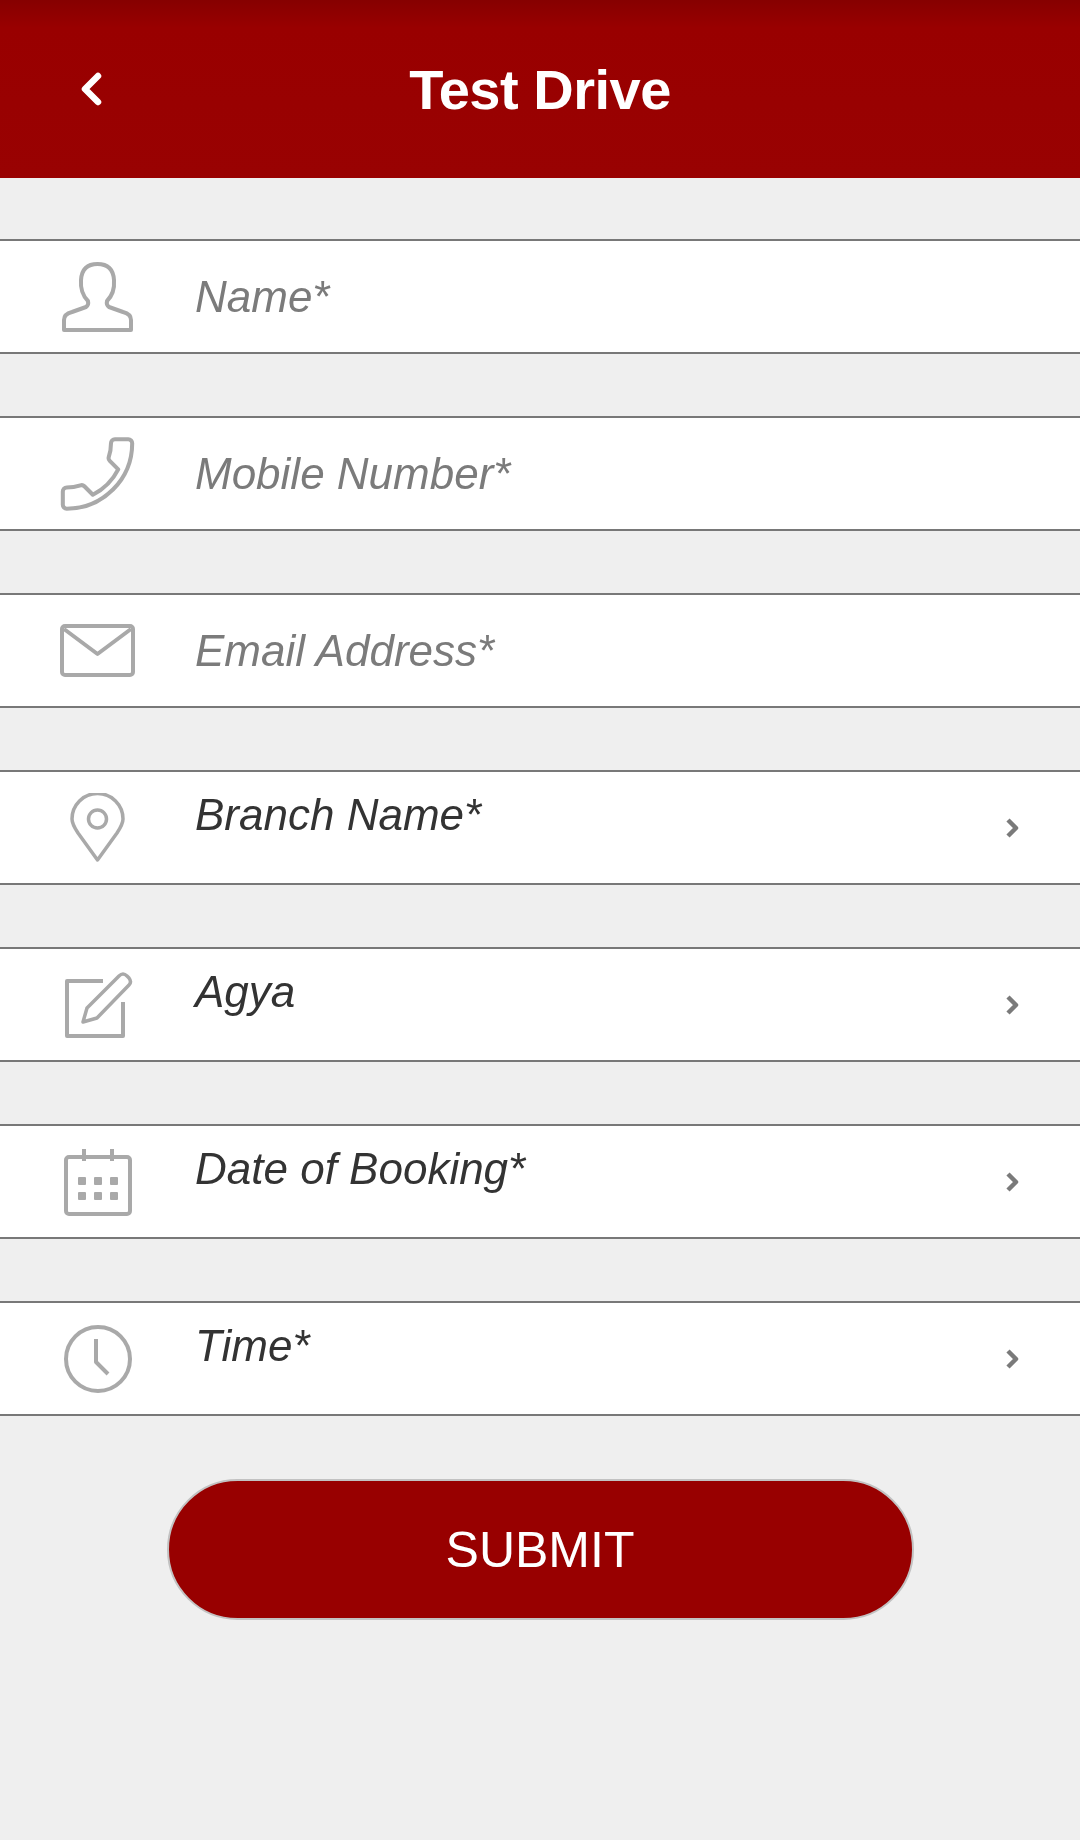 The image size is (1080, 1840). What do you see at coordinates (97, 1181) in the screenshot?
I see `calendar-icon` at bounding box center [97, 1181].